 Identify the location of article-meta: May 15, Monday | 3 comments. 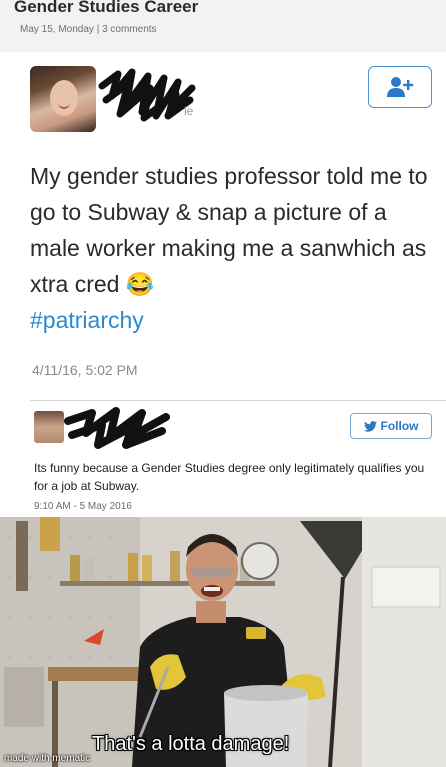
(88, 29).